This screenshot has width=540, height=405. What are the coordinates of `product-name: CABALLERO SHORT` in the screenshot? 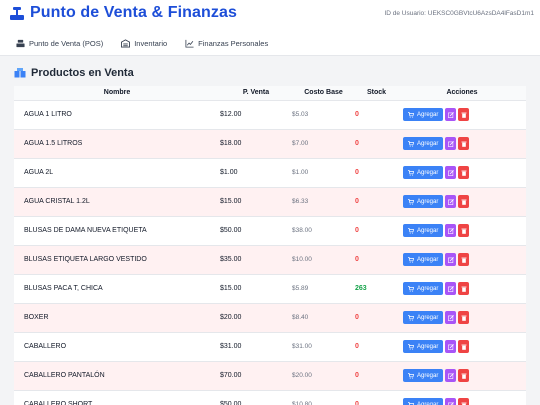 It's located at (58, 403).